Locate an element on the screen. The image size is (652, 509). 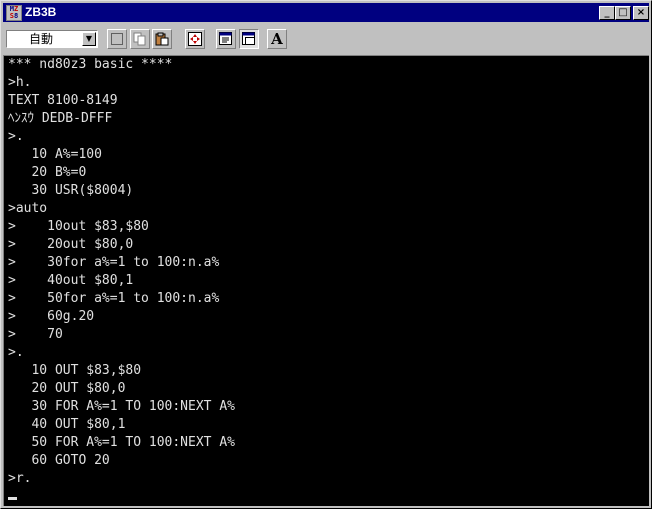
terminal-line: 10 OUT $83,$80 is located at coordinates (75, 370).